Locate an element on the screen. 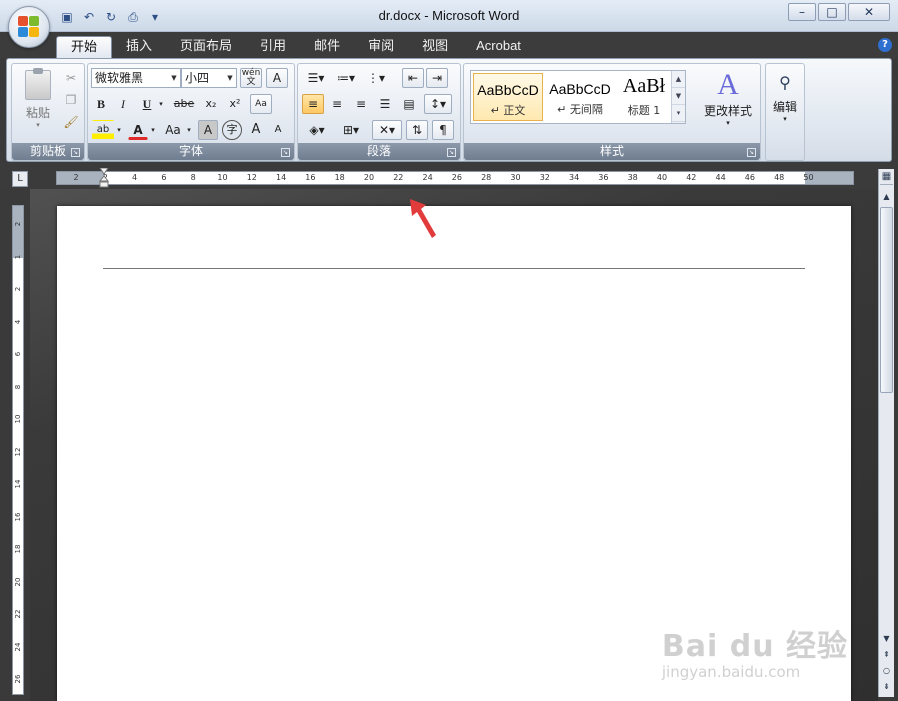 This screenshot has height=701, width=898. baidu-jingyan-watermark: Bai du 经验 jingyan.baidu.com is located at coordinates (754, 655).